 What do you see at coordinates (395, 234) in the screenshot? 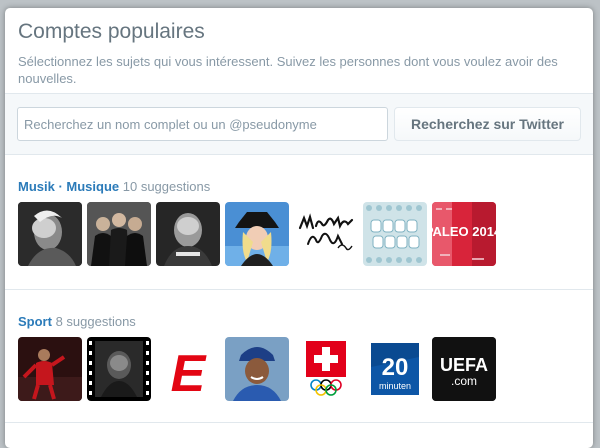
I see `avatar-paleo-poster` at bounding box center [395, 234].